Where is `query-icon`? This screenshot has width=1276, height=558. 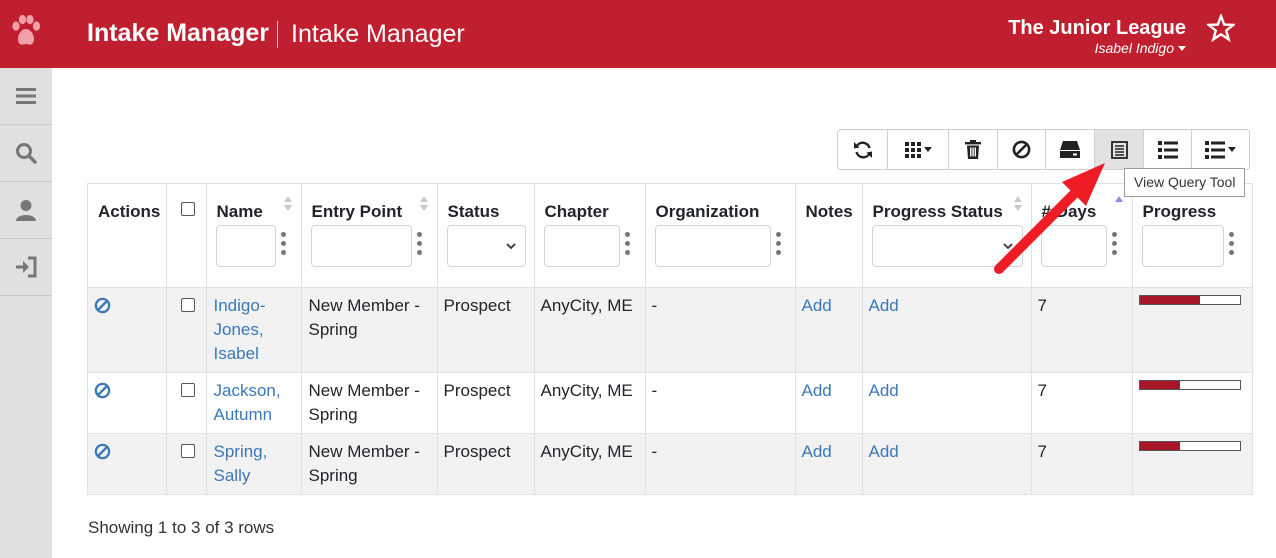 query-icon is located at coordinates (1119, 149).